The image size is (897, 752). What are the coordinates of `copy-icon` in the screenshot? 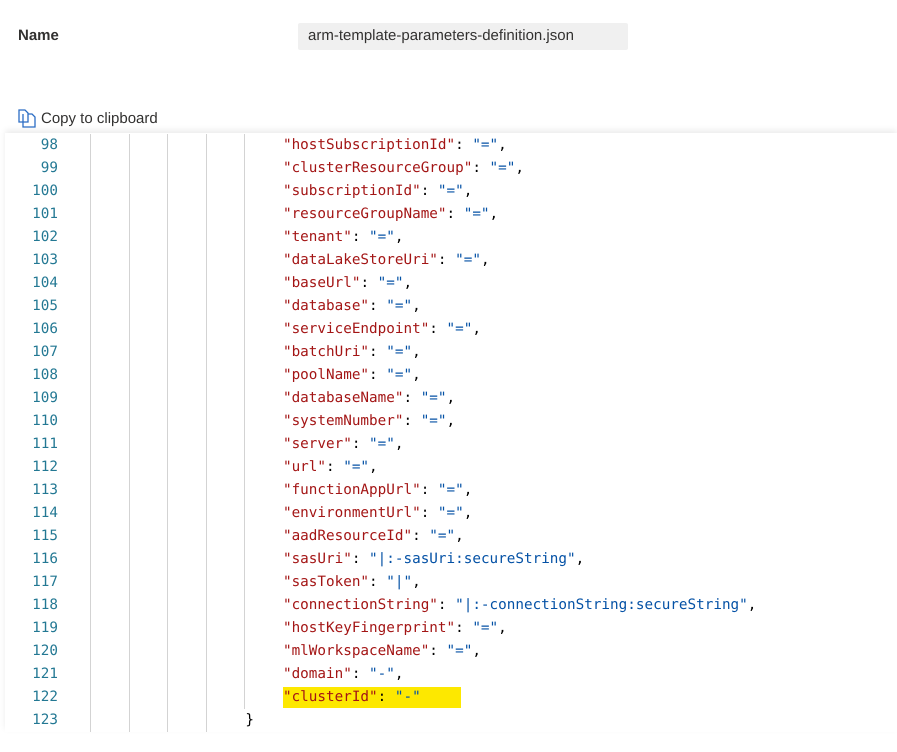 It's located at (27, 119).